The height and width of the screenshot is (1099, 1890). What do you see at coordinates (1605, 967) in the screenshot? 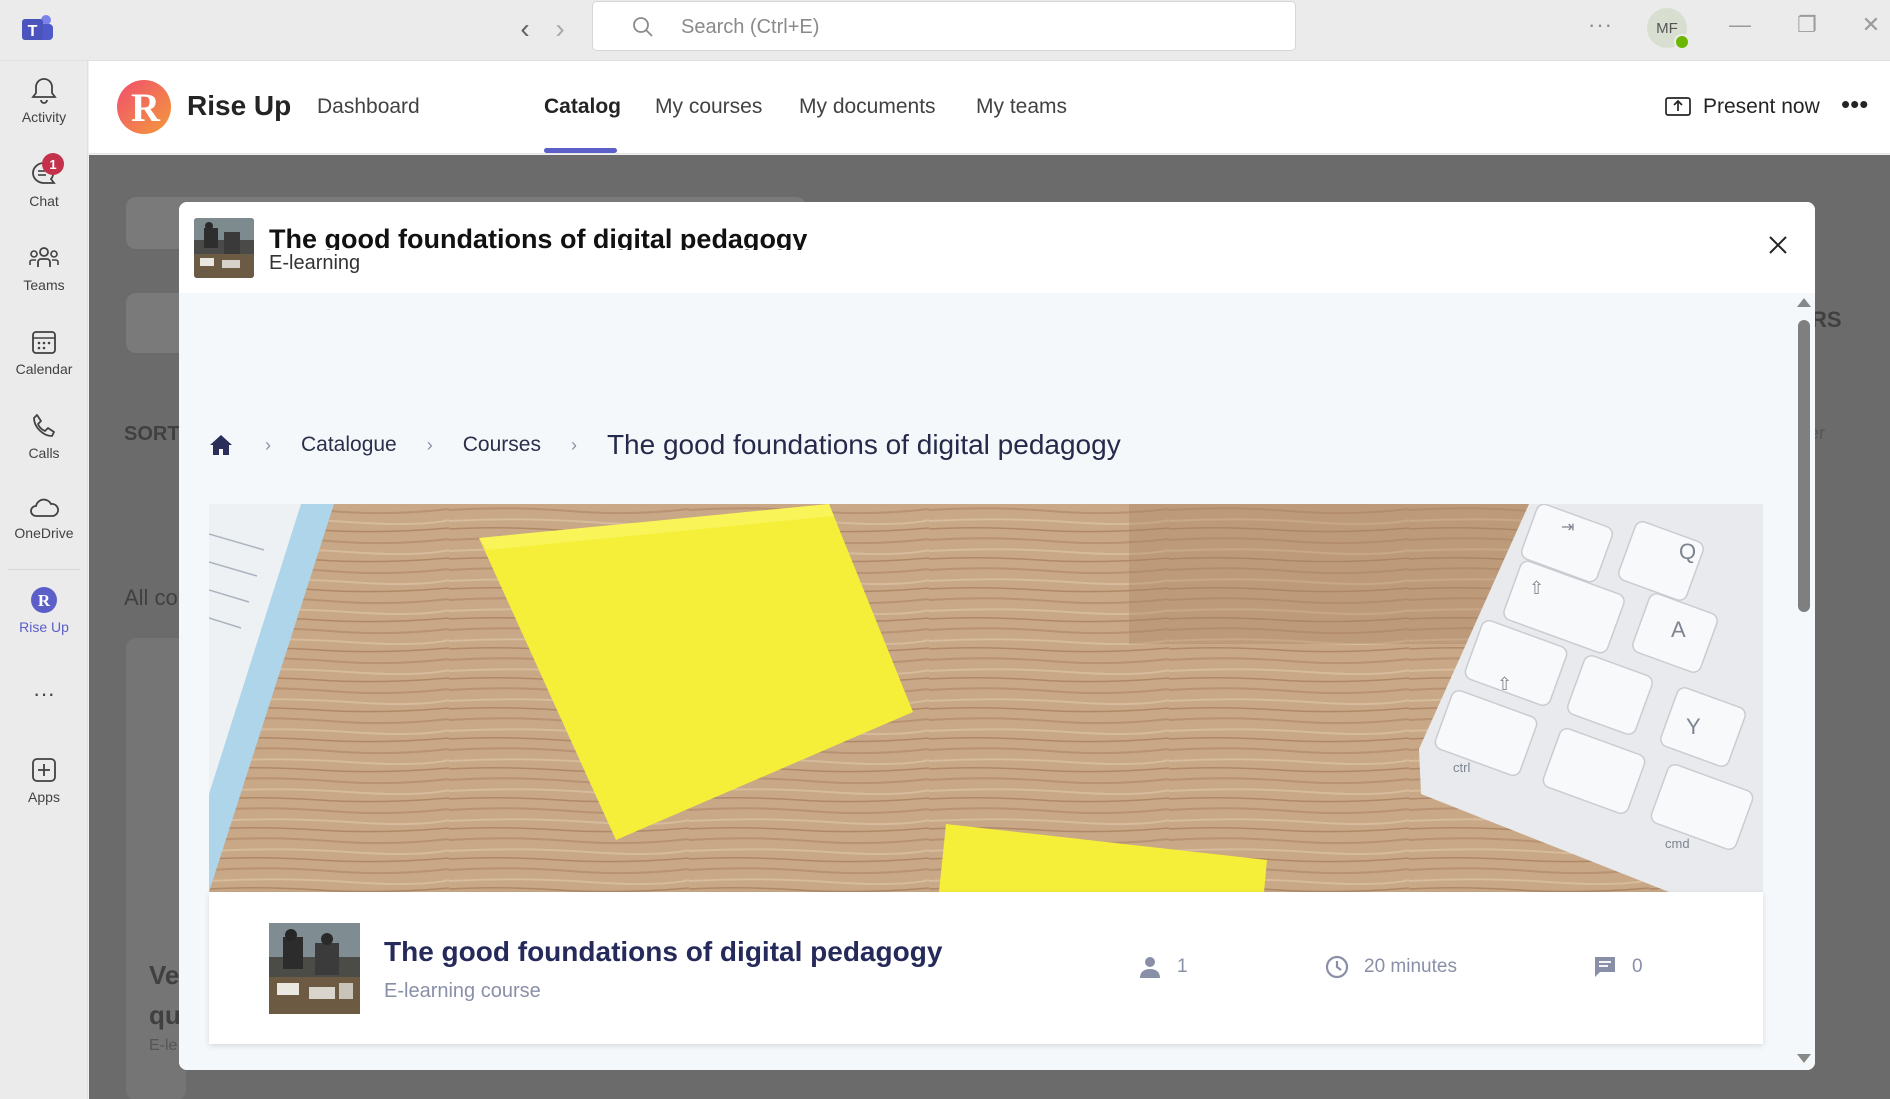
I see `comment-icon` at bounding box center [1605, 967].